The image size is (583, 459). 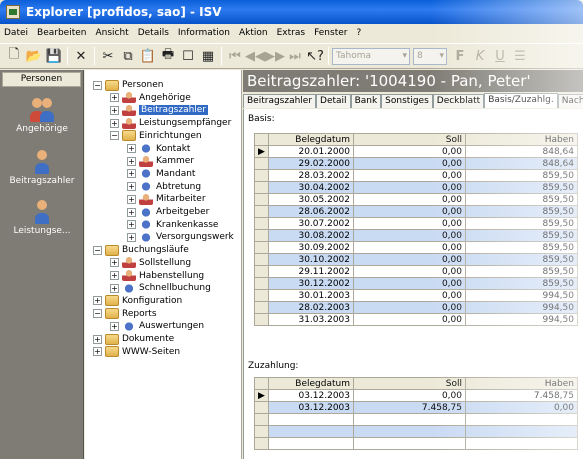 What do you see at coordinates (16, 33) in the screenshot?
I see `menu-item-0: Datei` at bounding box center [16, 33].